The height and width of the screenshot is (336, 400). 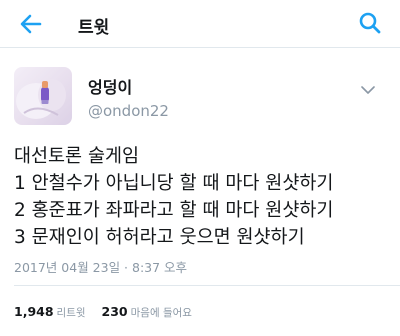 I want to click on arrow-left-icon, so click(x=31, y=24).